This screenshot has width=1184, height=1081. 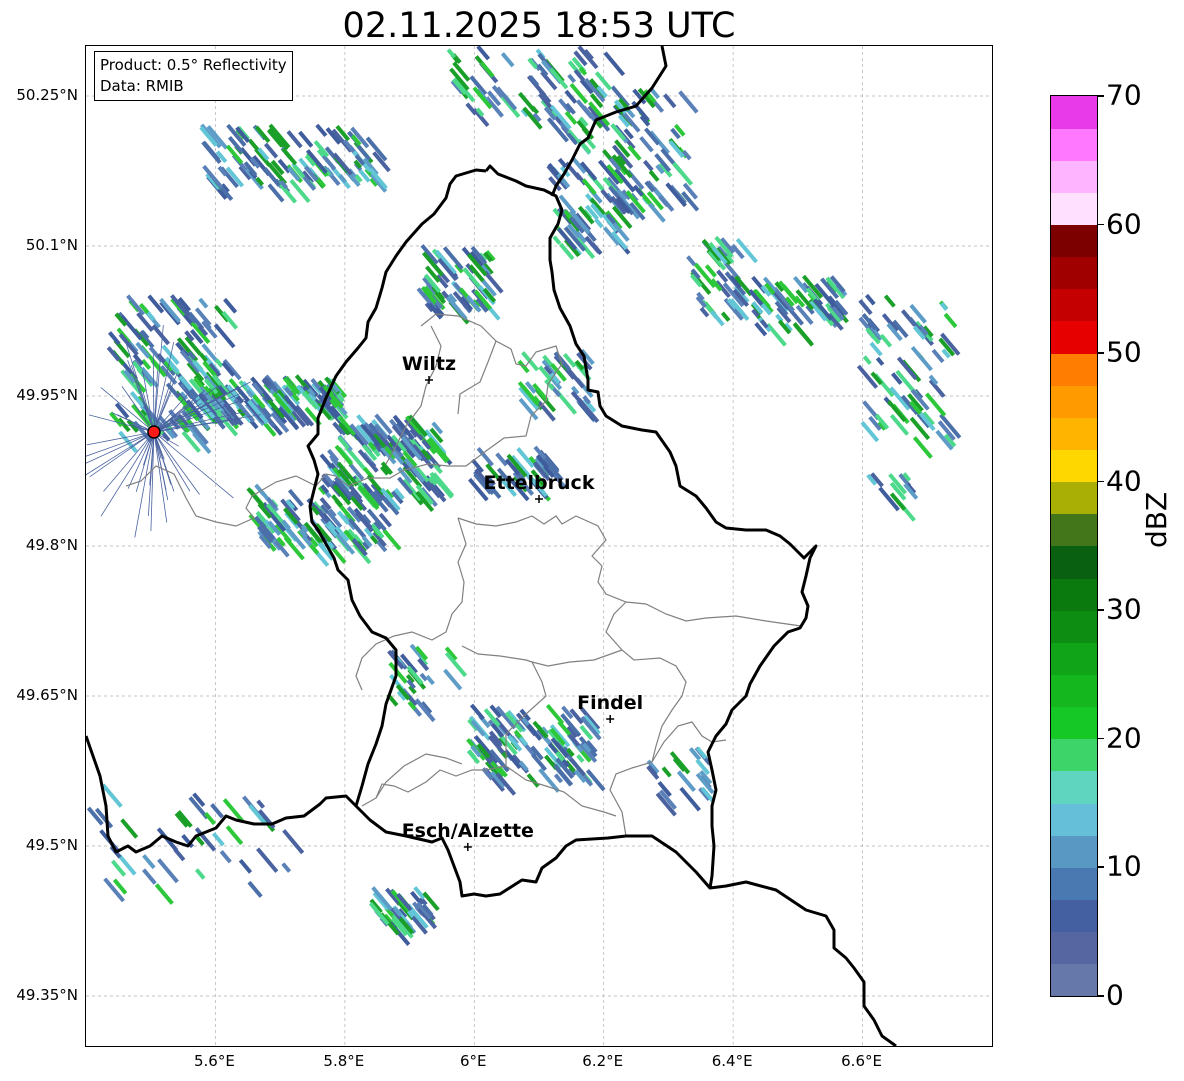 I want to click on city-label: Findel, so click(x=610, y=703).